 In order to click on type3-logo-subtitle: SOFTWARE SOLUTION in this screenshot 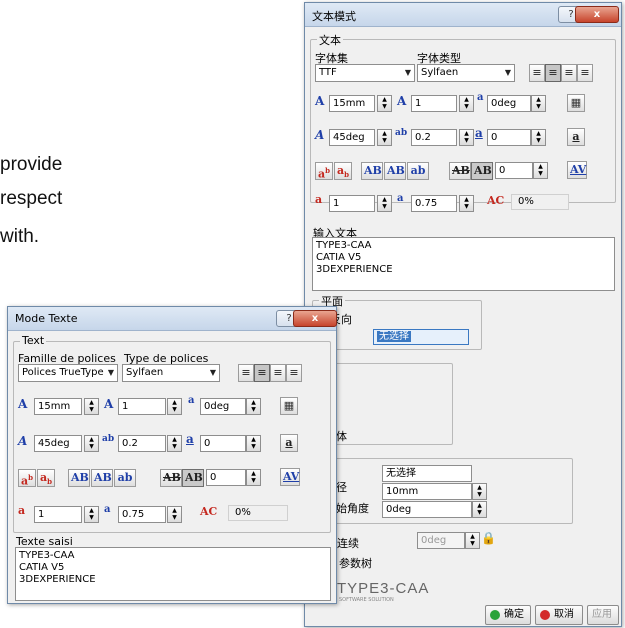, I will do `click(366, 600)`.